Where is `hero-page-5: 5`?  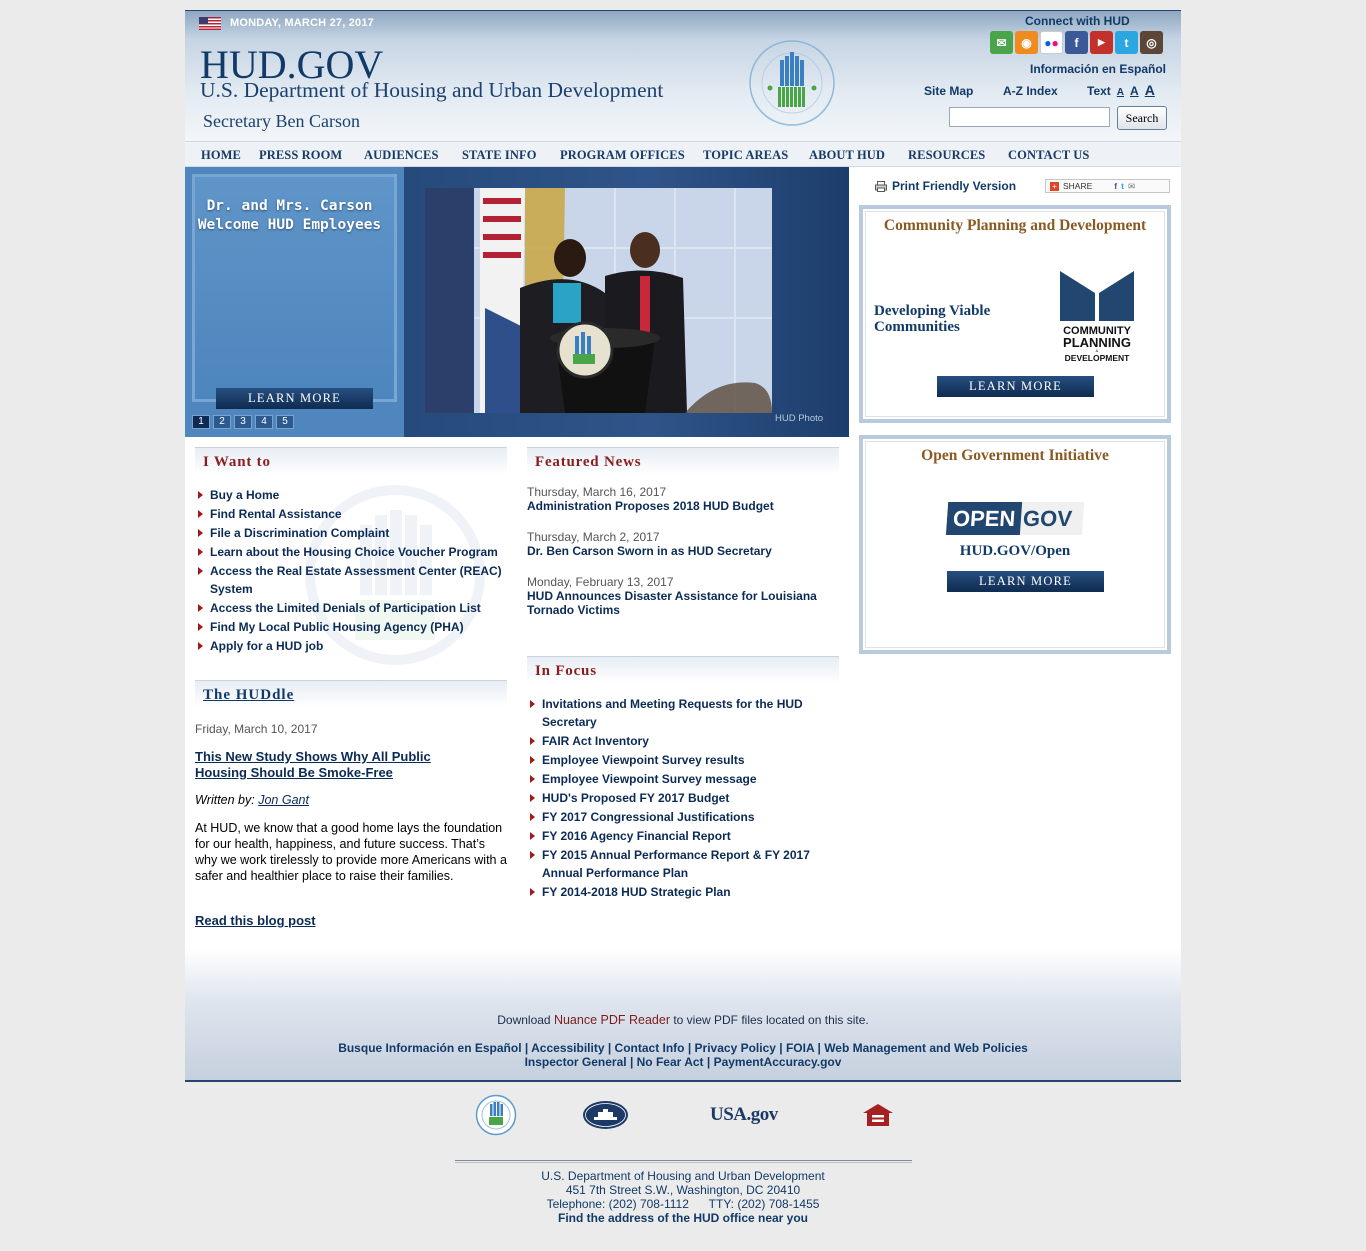
hero-page-5: 5 is located at coordinates (285, 422).